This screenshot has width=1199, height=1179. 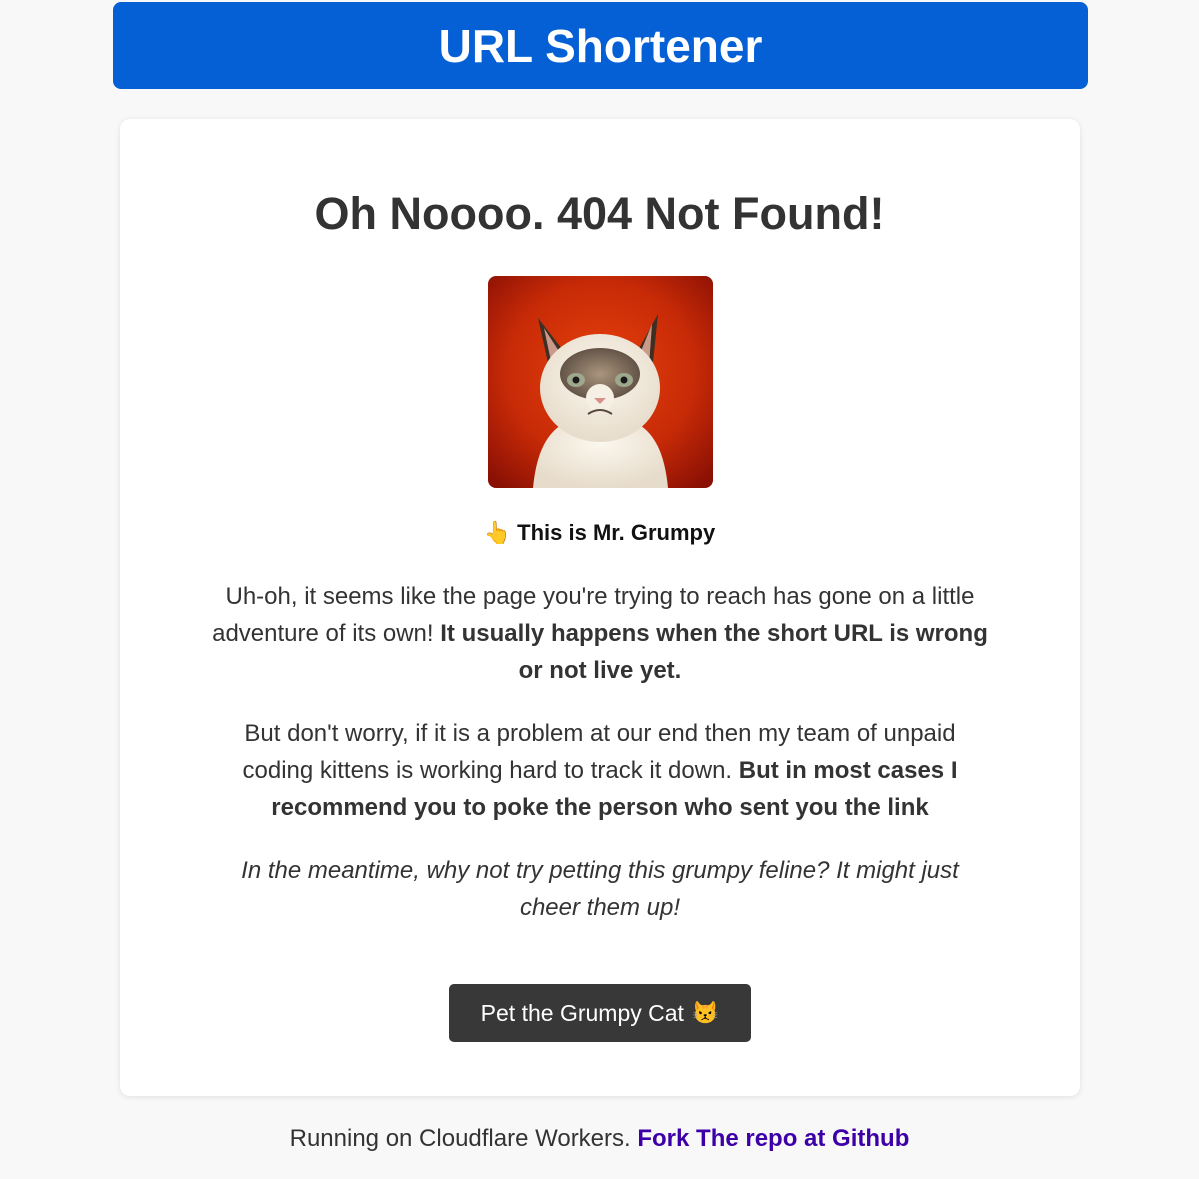 What do you see at coordinates (705, 1012) in the screenshot?
I see `grumpy-cat-emoji-icon: 😾` at bounding box center [705, 1012].